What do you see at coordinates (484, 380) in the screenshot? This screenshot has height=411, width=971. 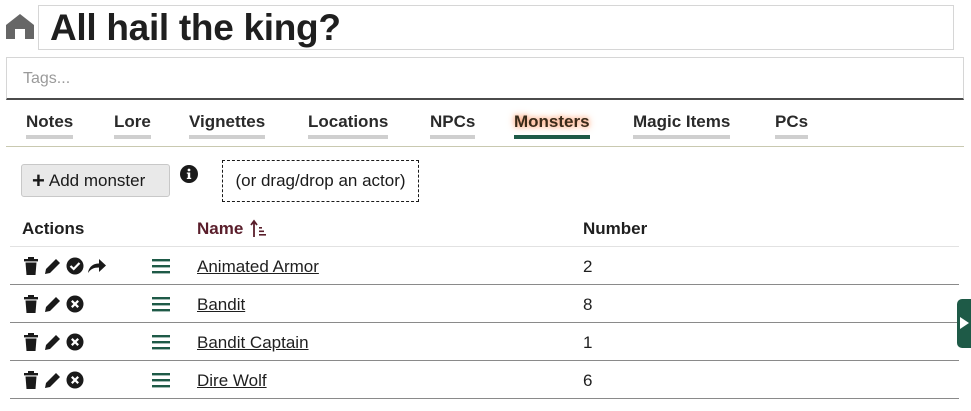 I see `table-row: Dire Wolf 6` at bounding box center [484, 380].